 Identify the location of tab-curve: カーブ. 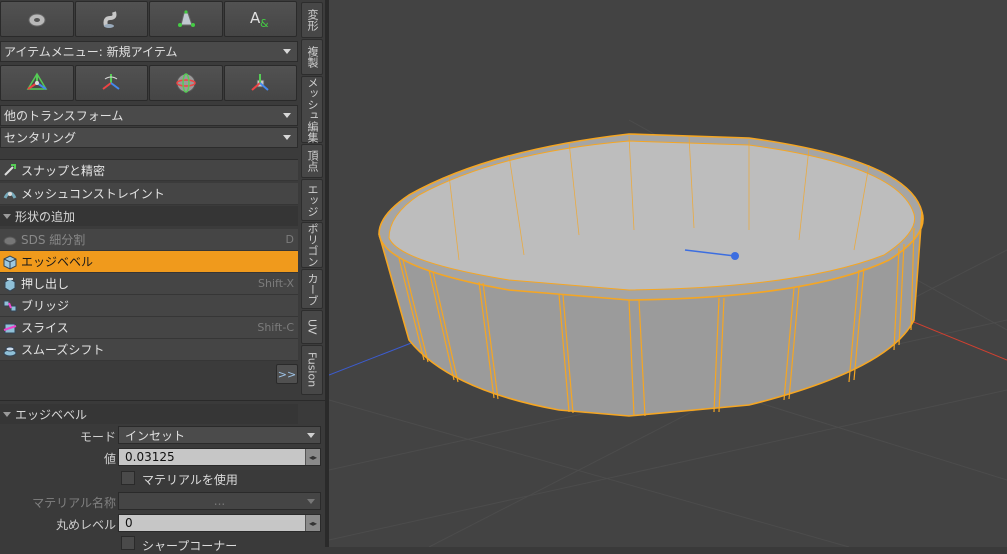
(312, 289).